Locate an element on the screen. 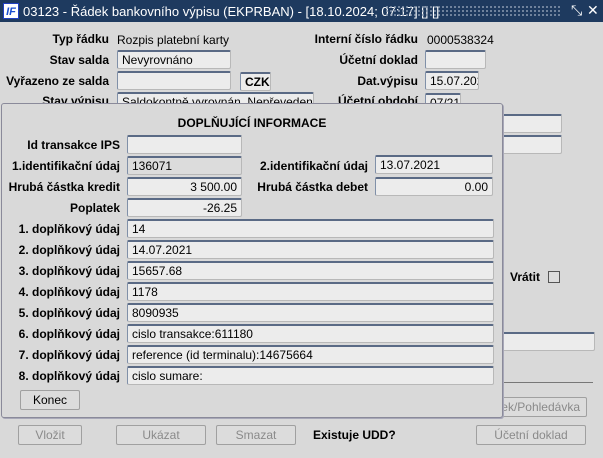 This screenshot has width=603, height=458. vyrazeno-field is located at coordinates (174, 80).